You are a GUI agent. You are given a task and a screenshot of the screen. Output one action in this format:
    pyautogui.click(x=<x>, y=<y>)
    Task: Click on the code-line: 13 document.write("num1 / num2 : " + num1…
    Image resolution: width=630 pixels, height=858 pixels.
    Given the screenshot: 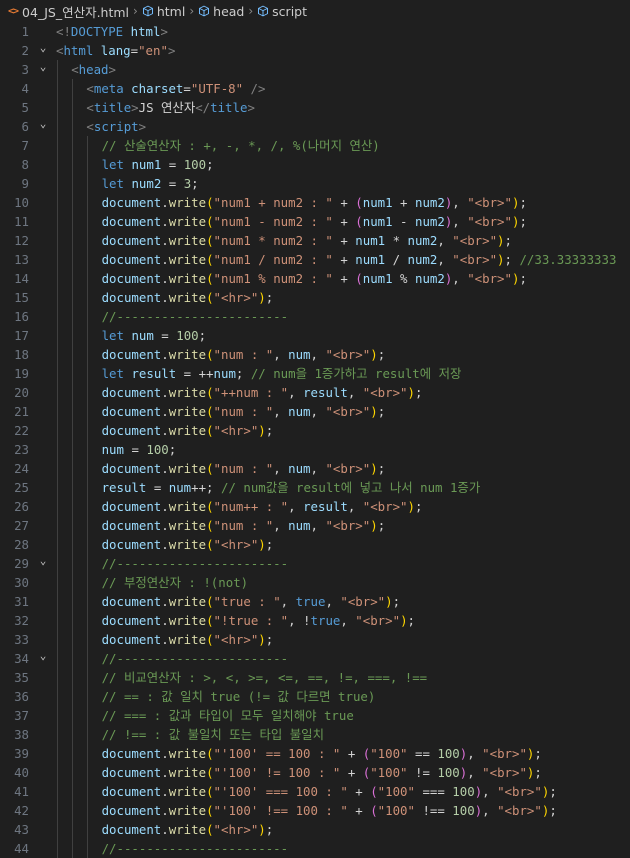 What is the action you would take?
    pyautogui.click(x=315, y=259)
    